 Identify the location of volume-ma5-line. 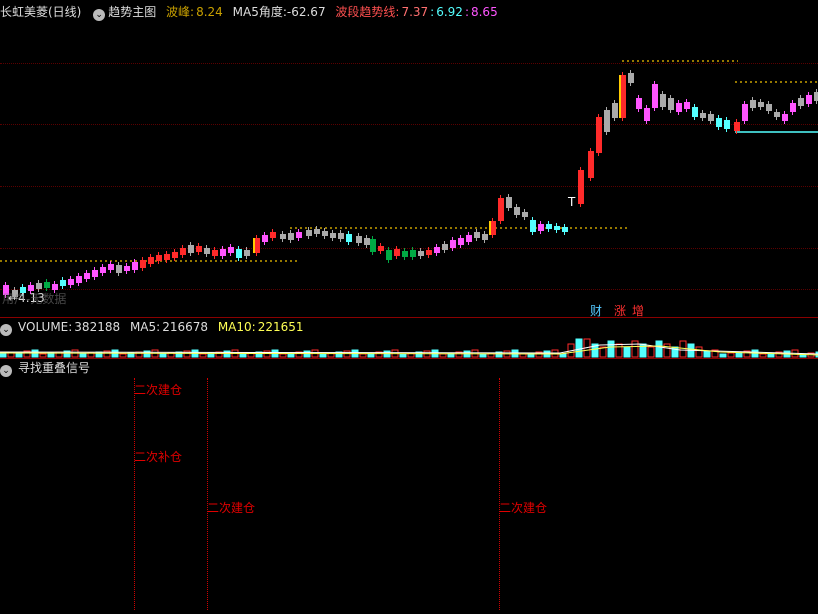
(409, 349).